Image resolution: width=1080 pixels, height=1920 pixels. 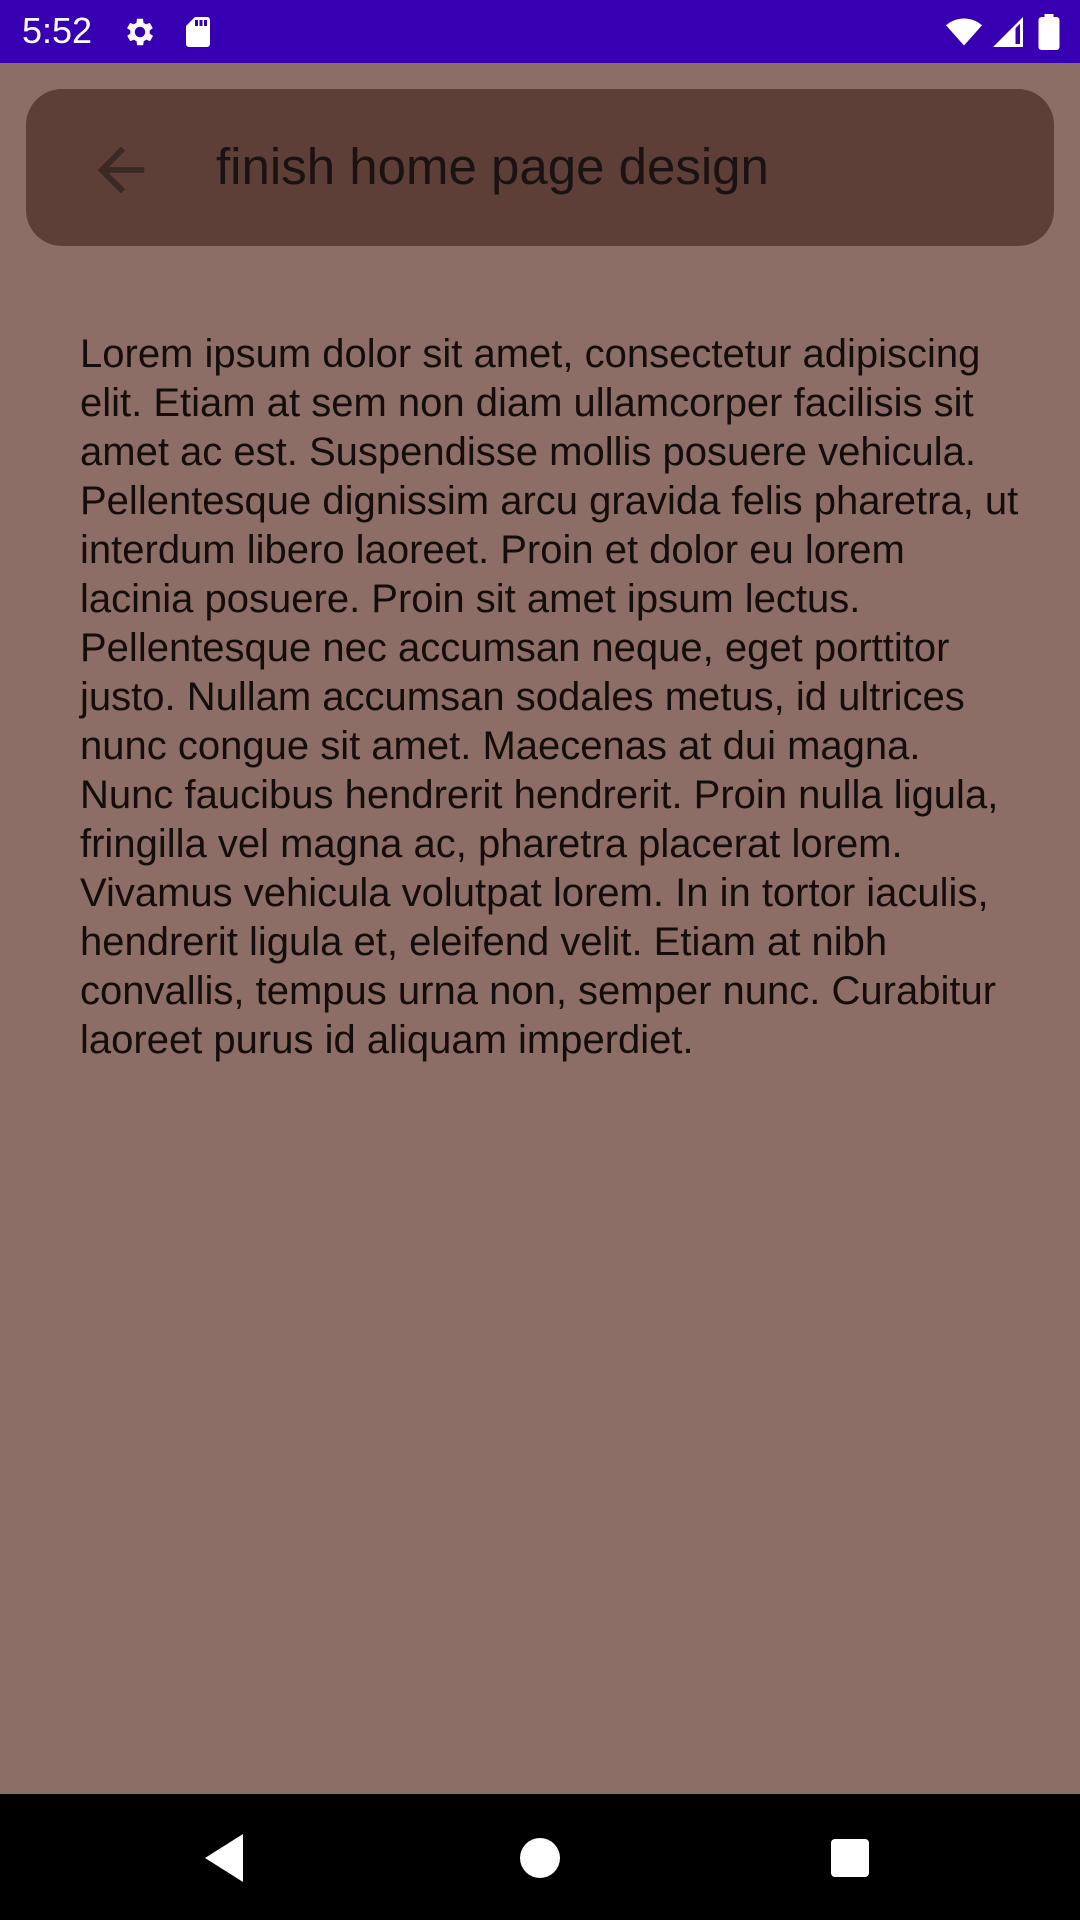 I want to click on nav-back-button, so click(x=225, y=1858).